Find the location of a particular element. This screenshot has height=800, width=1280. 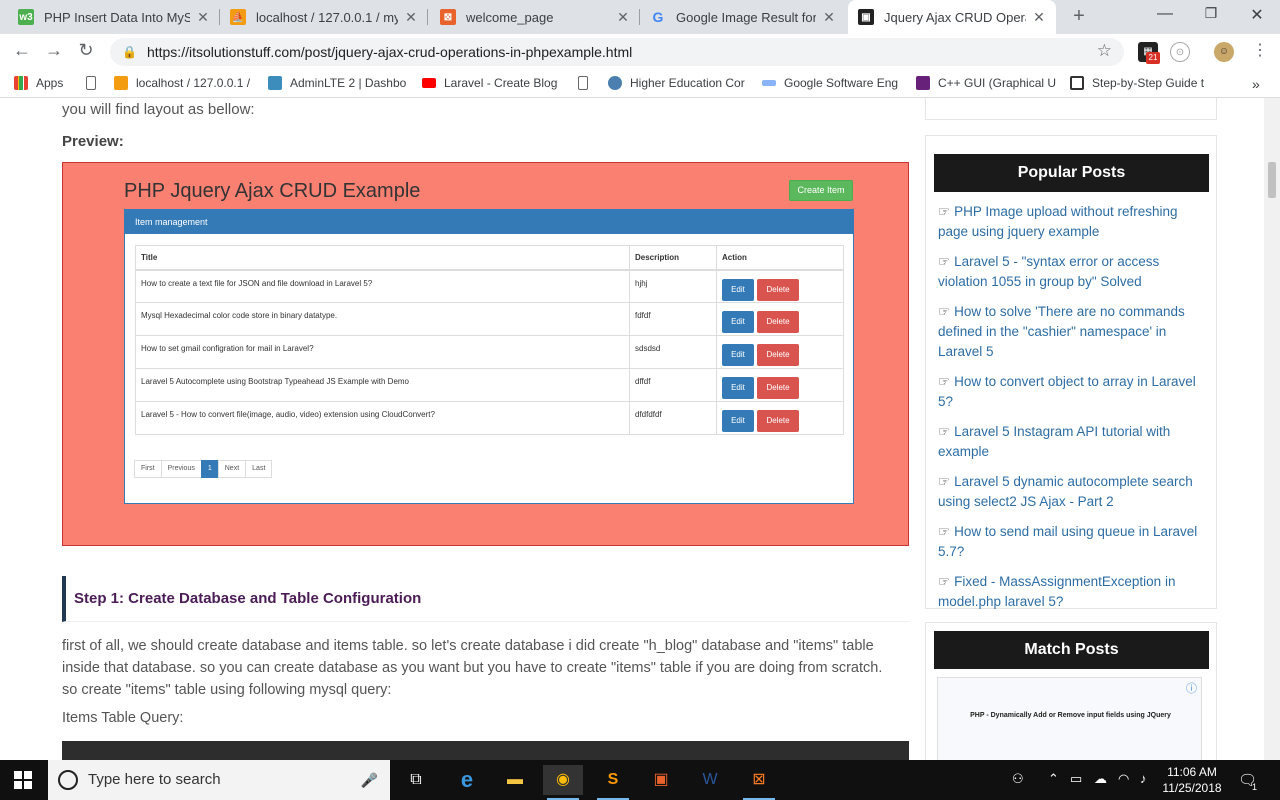

column-header: Action is located at coordinates (780, 258).